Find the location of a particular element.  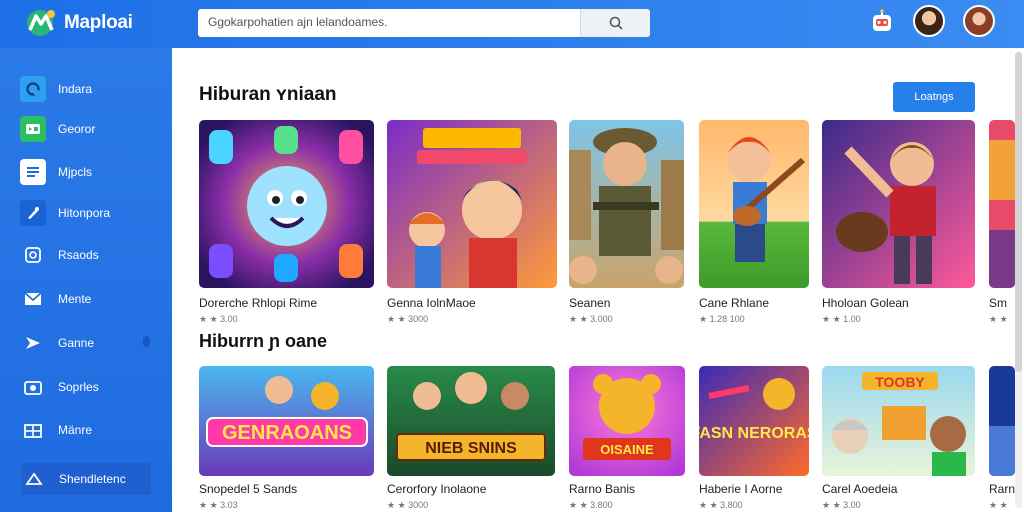

card-rating: ★ 1.28 100 is located at coordinates (722, 319).